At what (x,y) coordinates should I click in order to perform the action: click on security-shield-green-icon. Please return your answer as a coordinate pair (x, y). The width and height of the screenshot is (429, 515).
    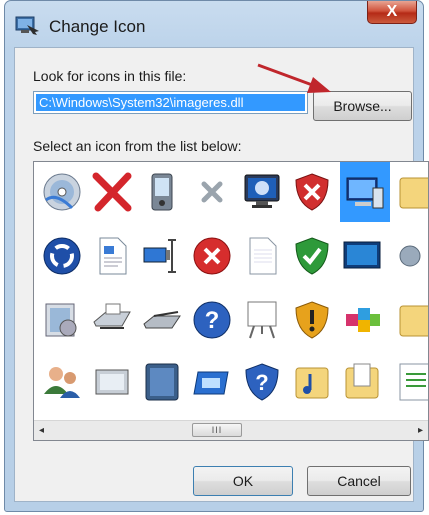
    Looking at the image, I should click on (312, 256).